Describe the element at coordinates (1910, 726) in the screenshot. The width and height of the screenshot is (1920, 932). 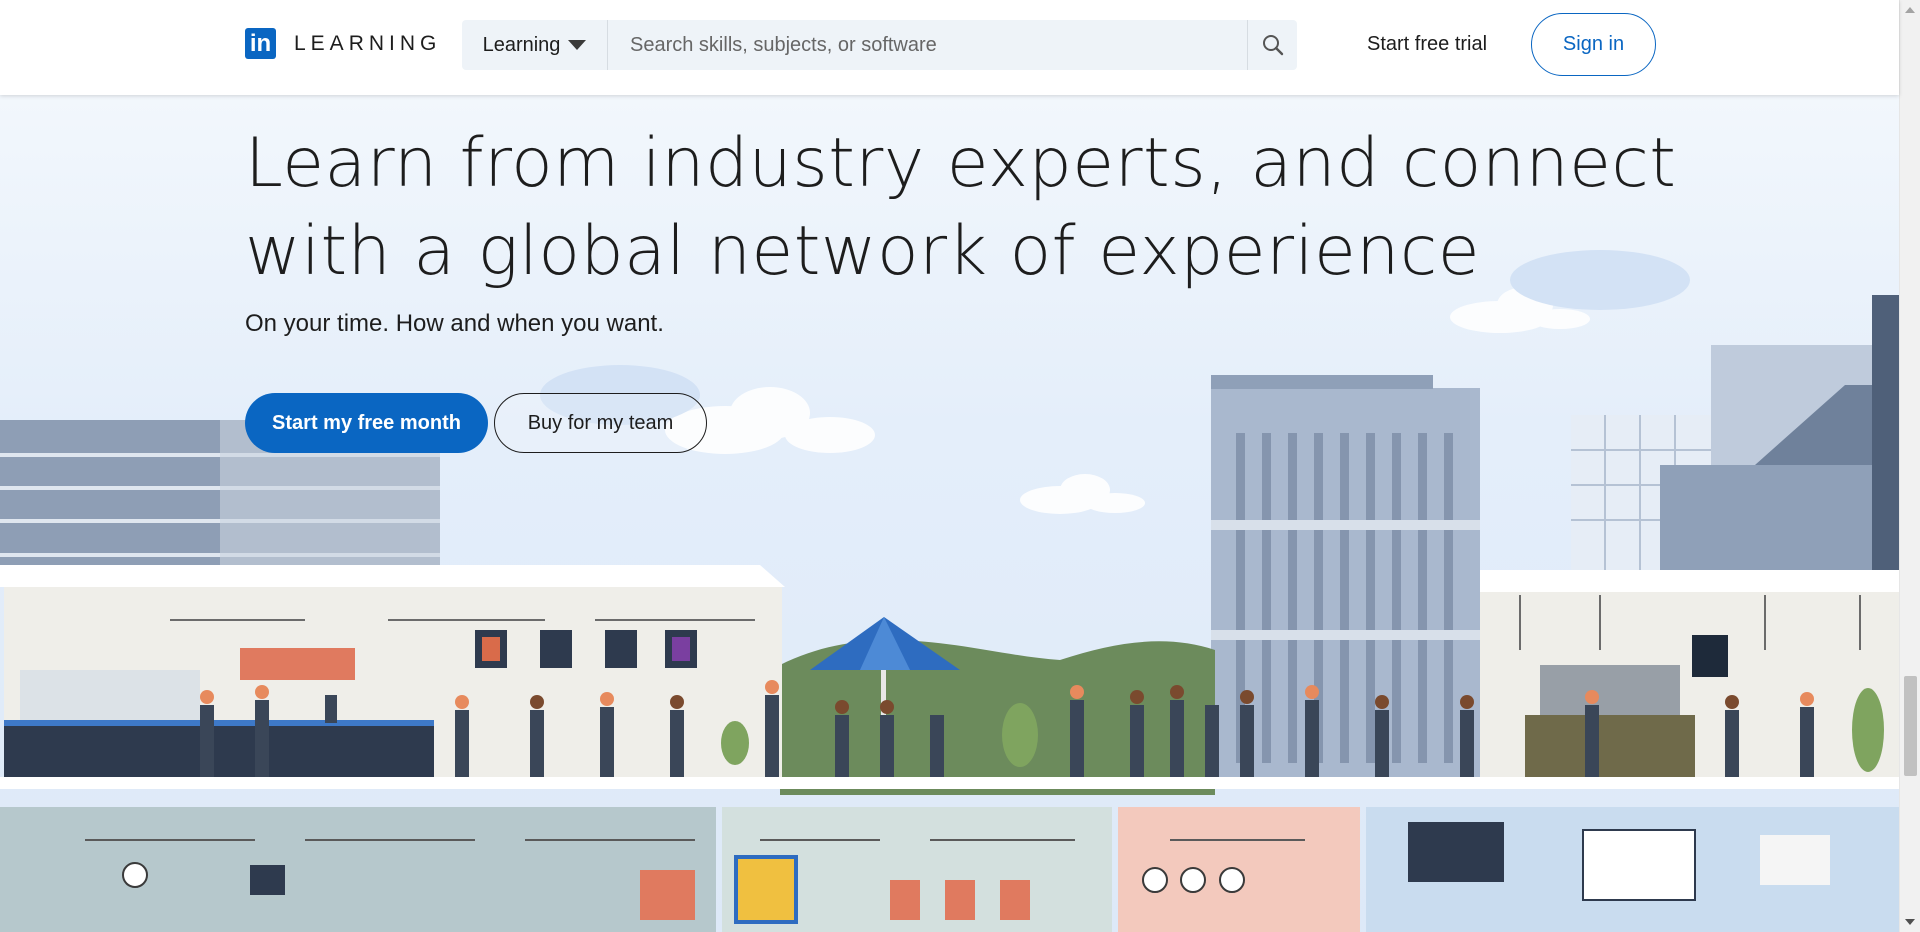
I see `scrollbar-thumb` at that location.